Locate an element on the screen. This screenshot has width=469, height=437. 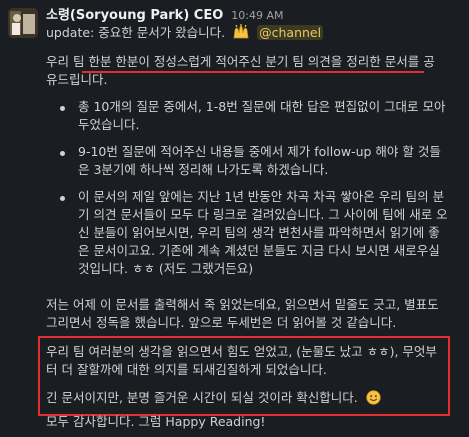
print-paragraph-line-2: 그리면서 정독을 했습니다. 앞으로 두세번은 더 읽어볼 것 같습니다. is located at coordinates (221, 322).